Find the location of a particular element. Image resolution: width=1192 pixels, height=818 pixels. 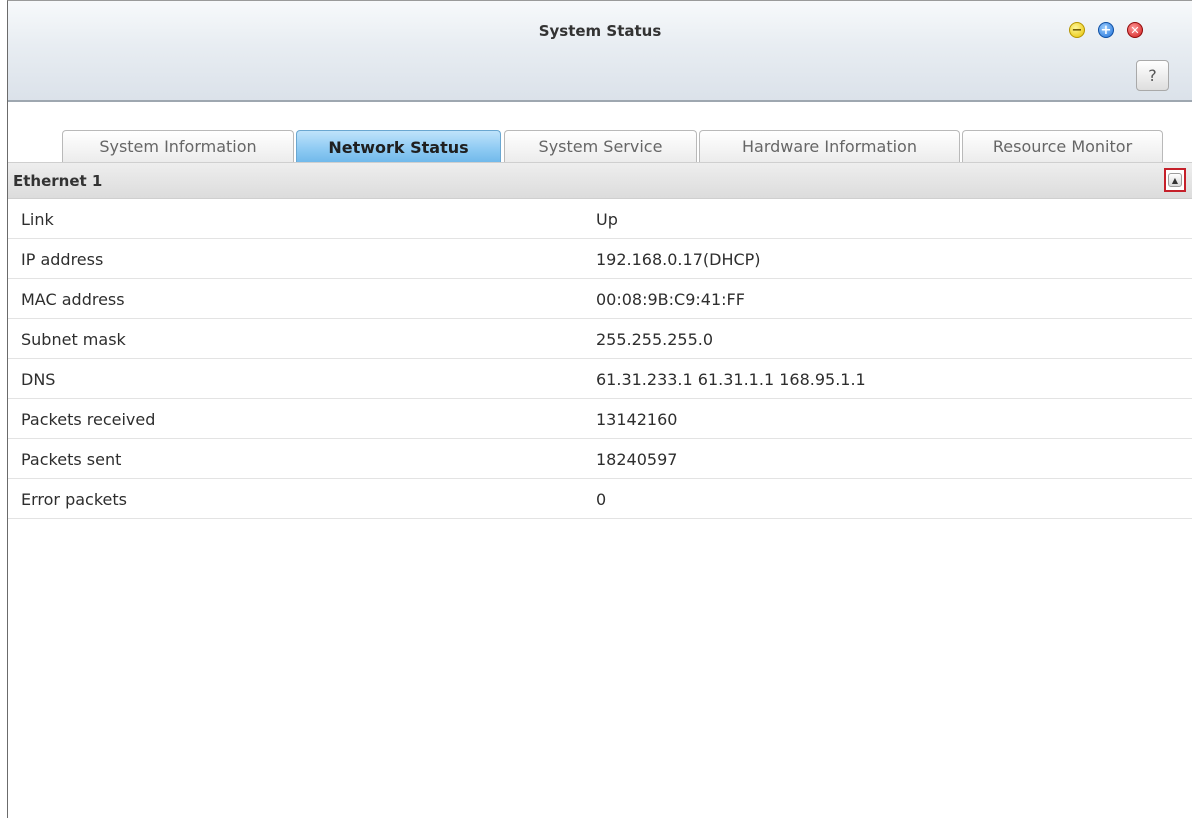

row-value: 13142160 is located at coordinates (637, 419).